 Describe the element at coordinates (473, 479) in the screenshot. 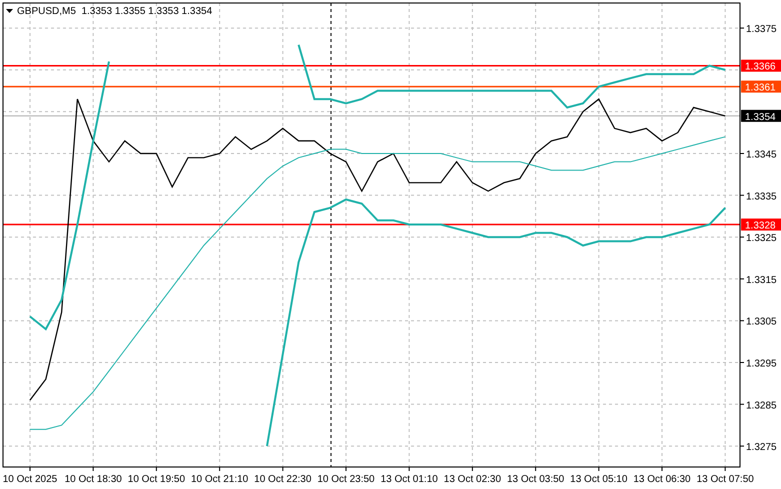

I see `axis-label: 13 Oct 02:30` at that location.